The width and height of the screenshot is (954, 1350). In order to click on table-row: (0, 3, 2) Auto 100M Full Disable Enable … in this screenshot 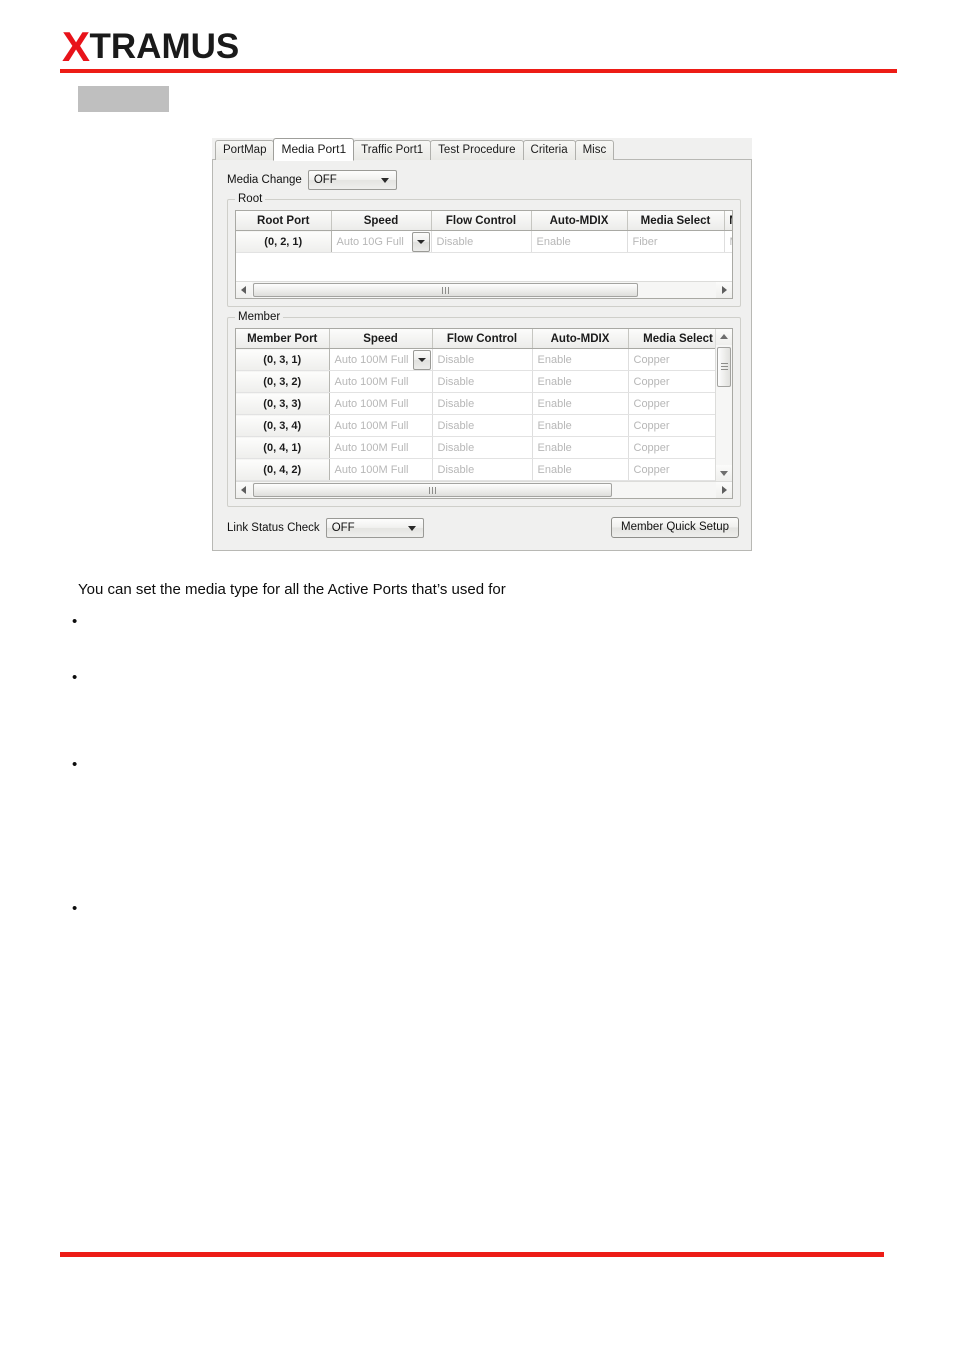, I will do `click(482, 381)`.